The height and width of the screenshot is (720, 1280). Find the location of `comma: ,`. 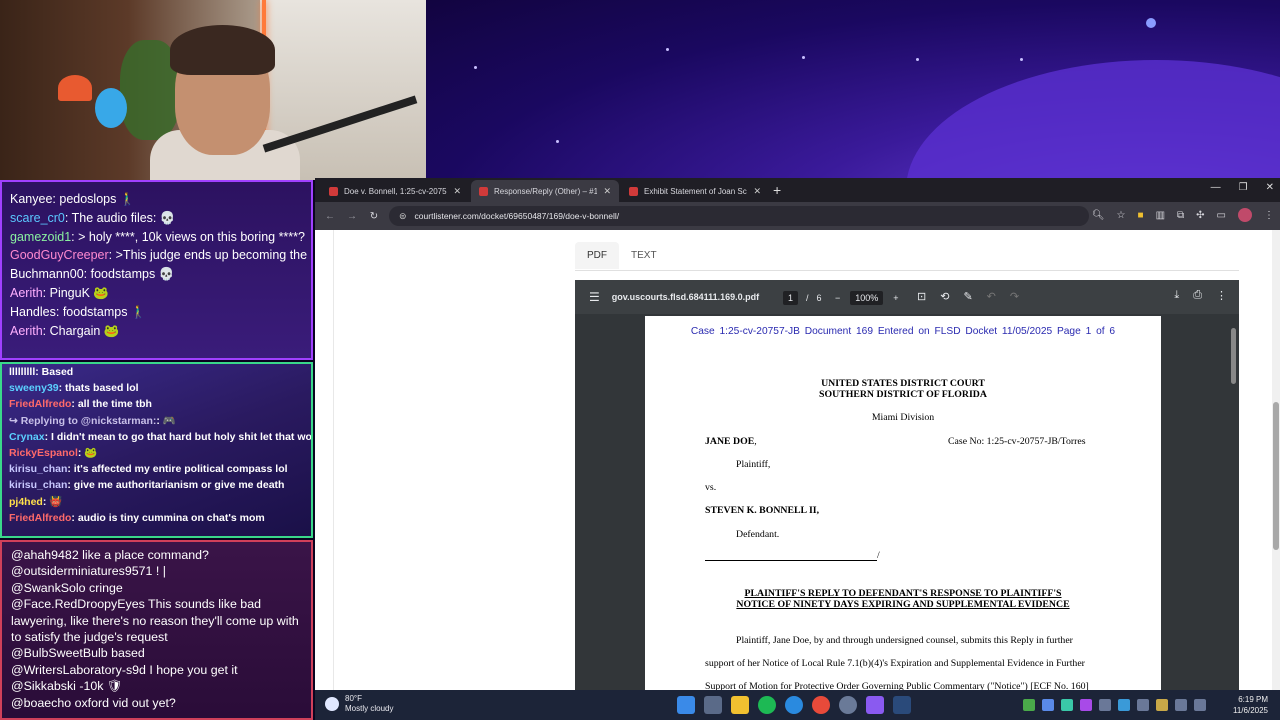

comma: , is located at coordinates (755, 441).